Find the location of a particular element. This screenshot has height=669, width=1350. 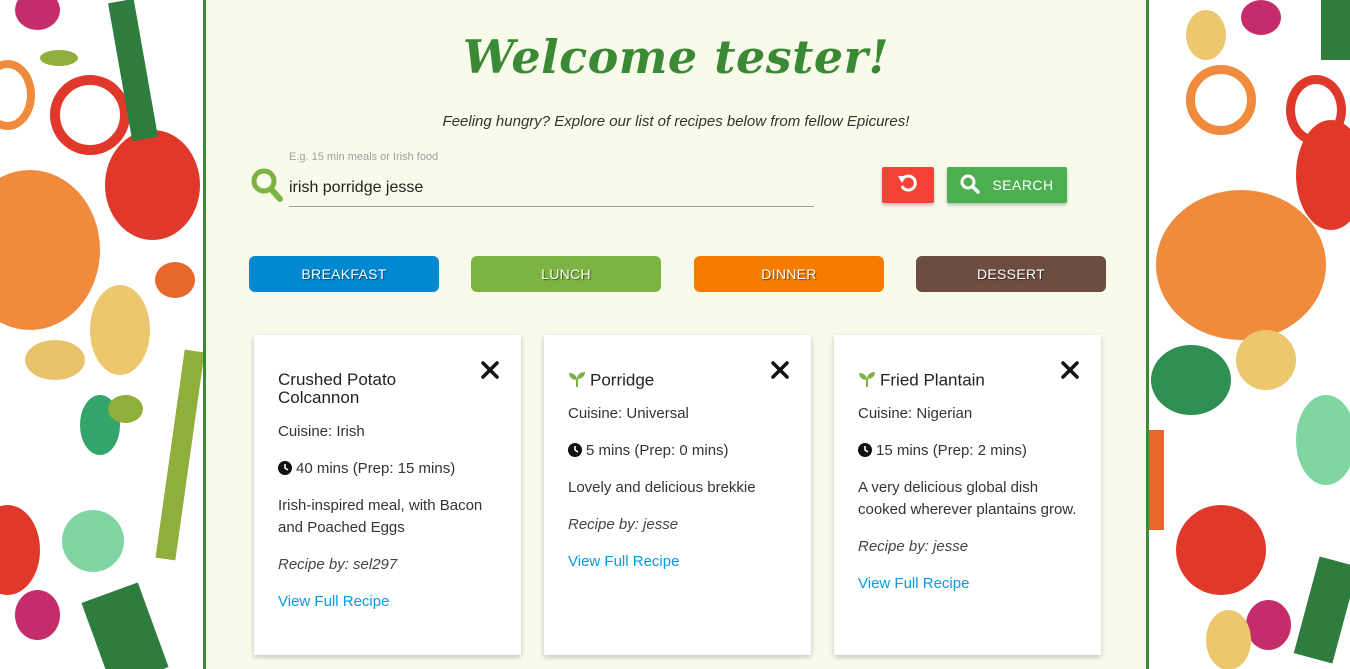

recipe-cuisine: Cuisine: Nigerian is located at coordinates (915, 413).